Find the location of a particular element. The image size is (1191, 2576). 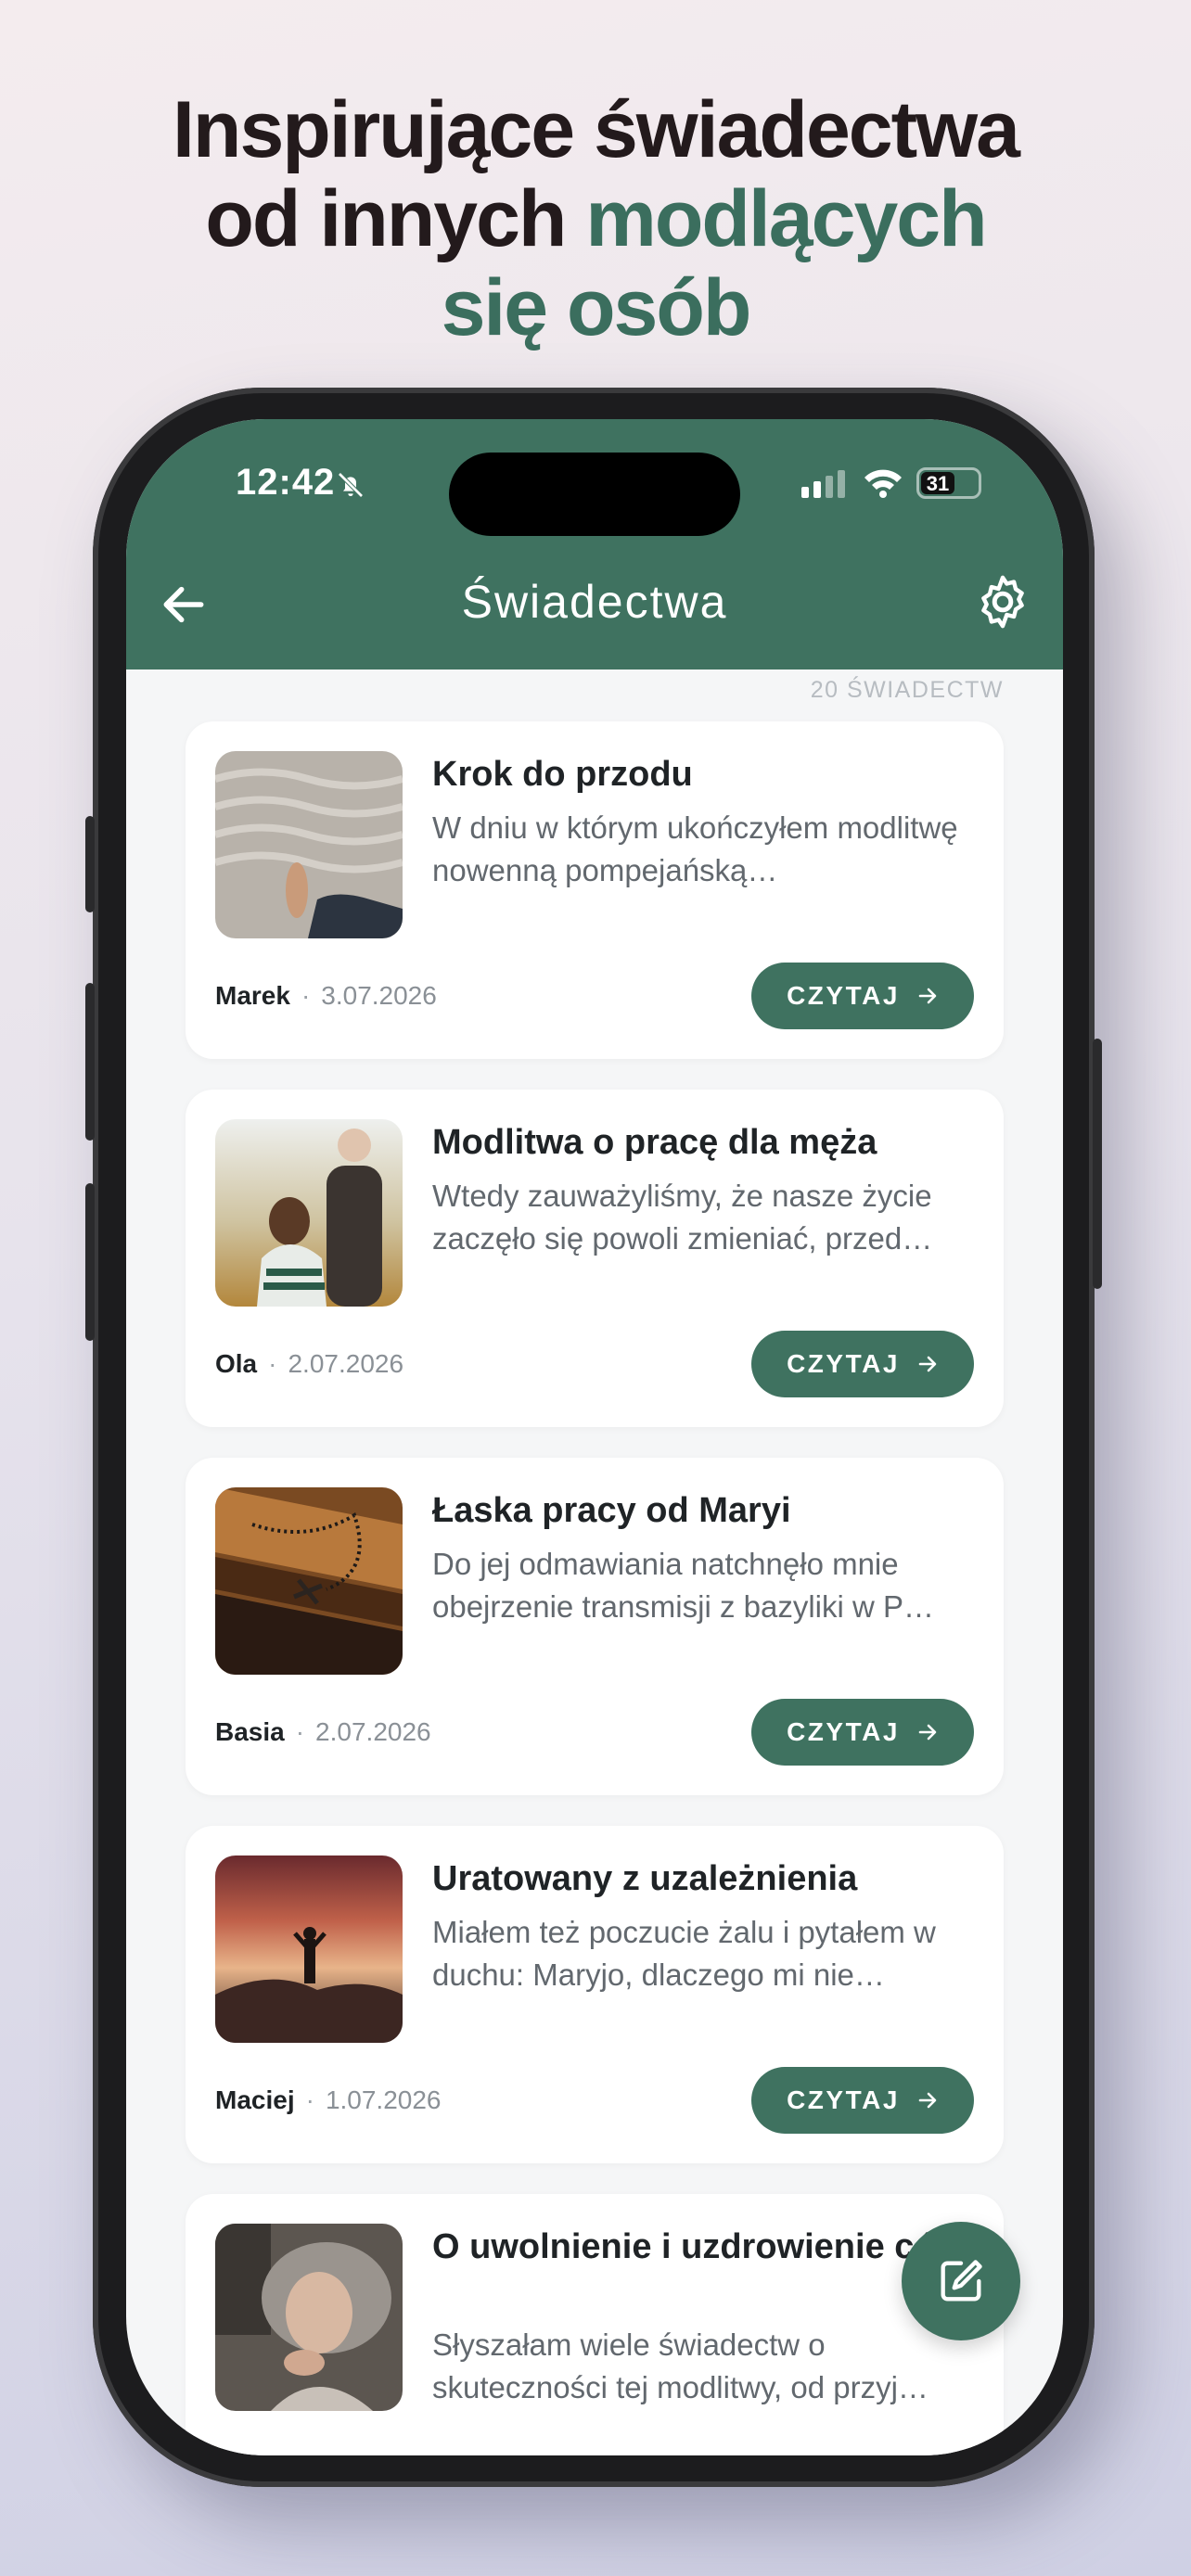

headline-line-1: Inspirujące świadectwa is located at coordinates (597, 129).